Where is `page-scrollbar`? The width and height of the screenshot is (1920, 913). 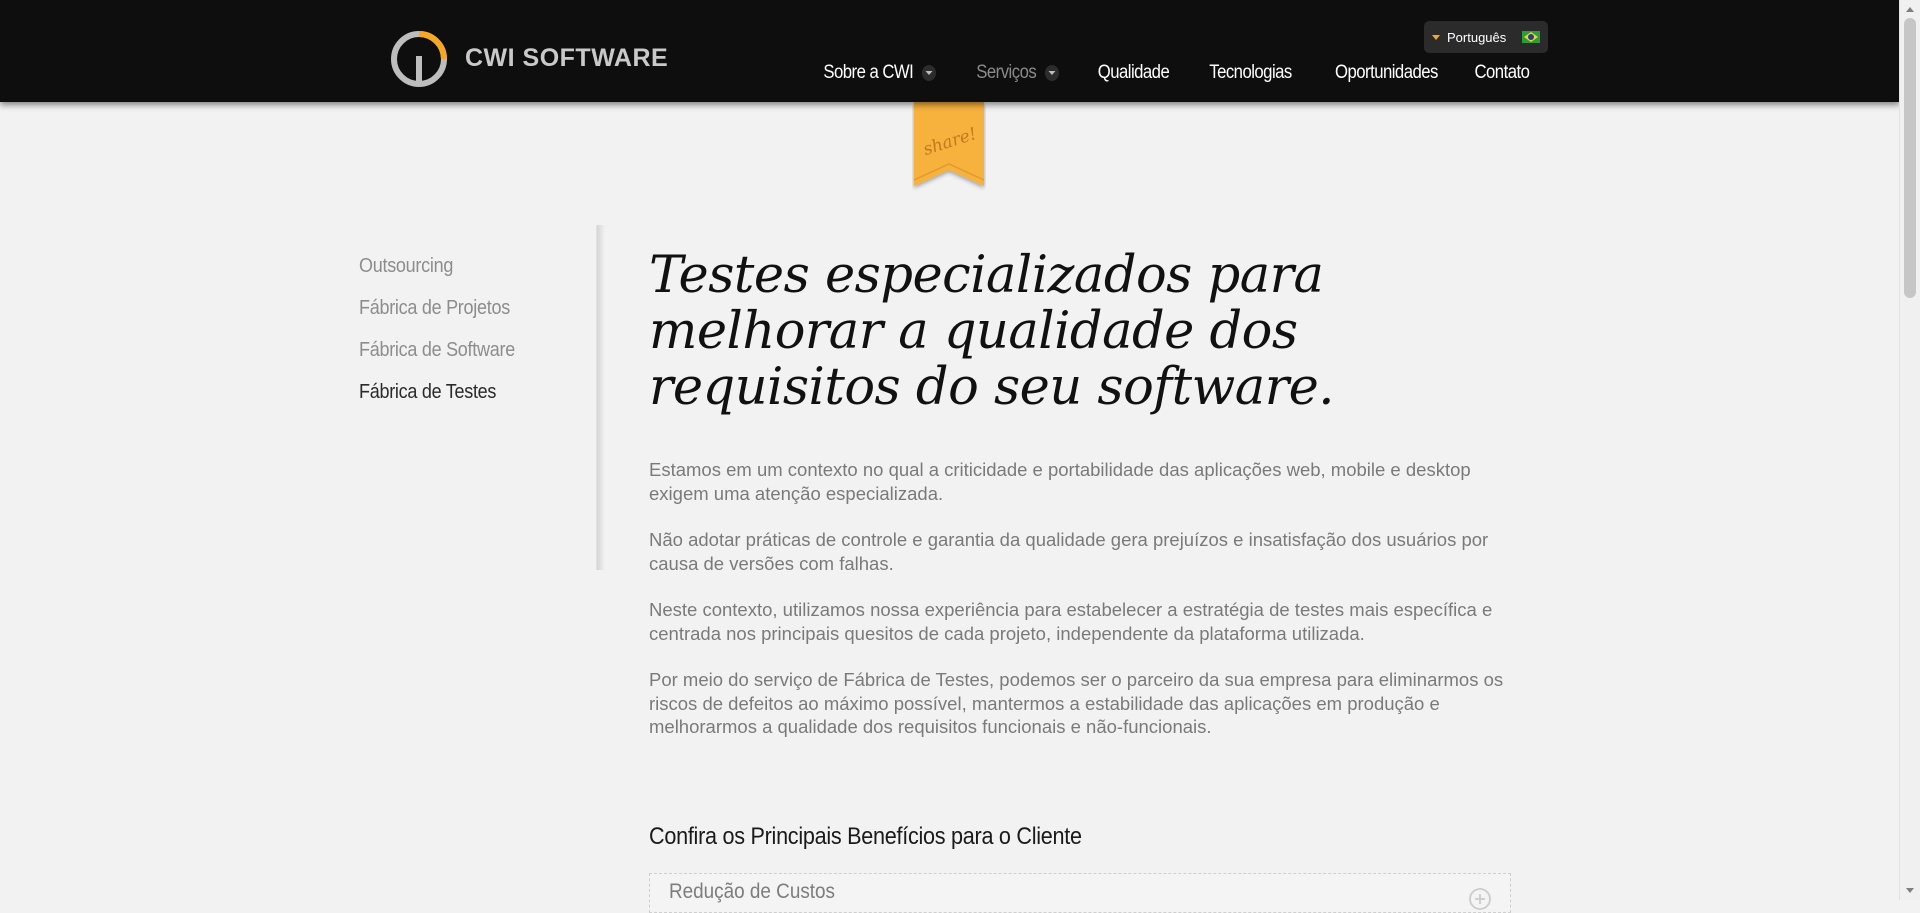 page-scrollbar is located at coordinates (1909, 450).